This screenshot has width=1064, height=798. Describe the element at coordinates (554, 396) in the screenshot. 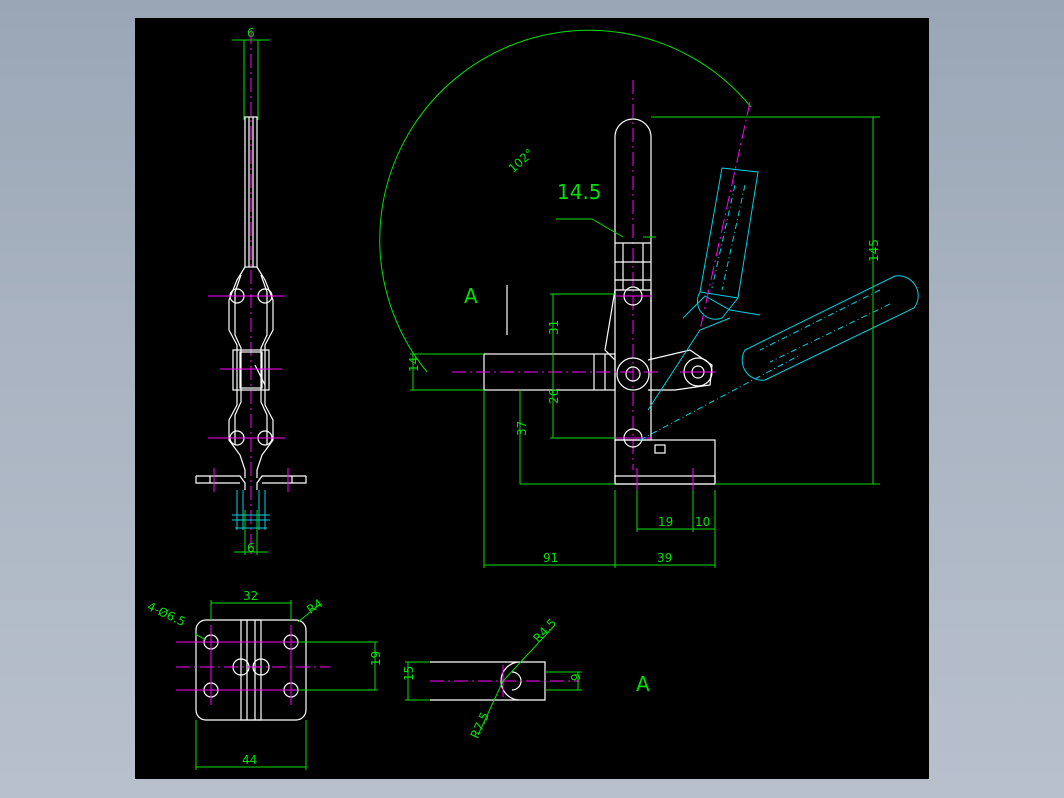

I see `dim-26-label: 26` at that location.